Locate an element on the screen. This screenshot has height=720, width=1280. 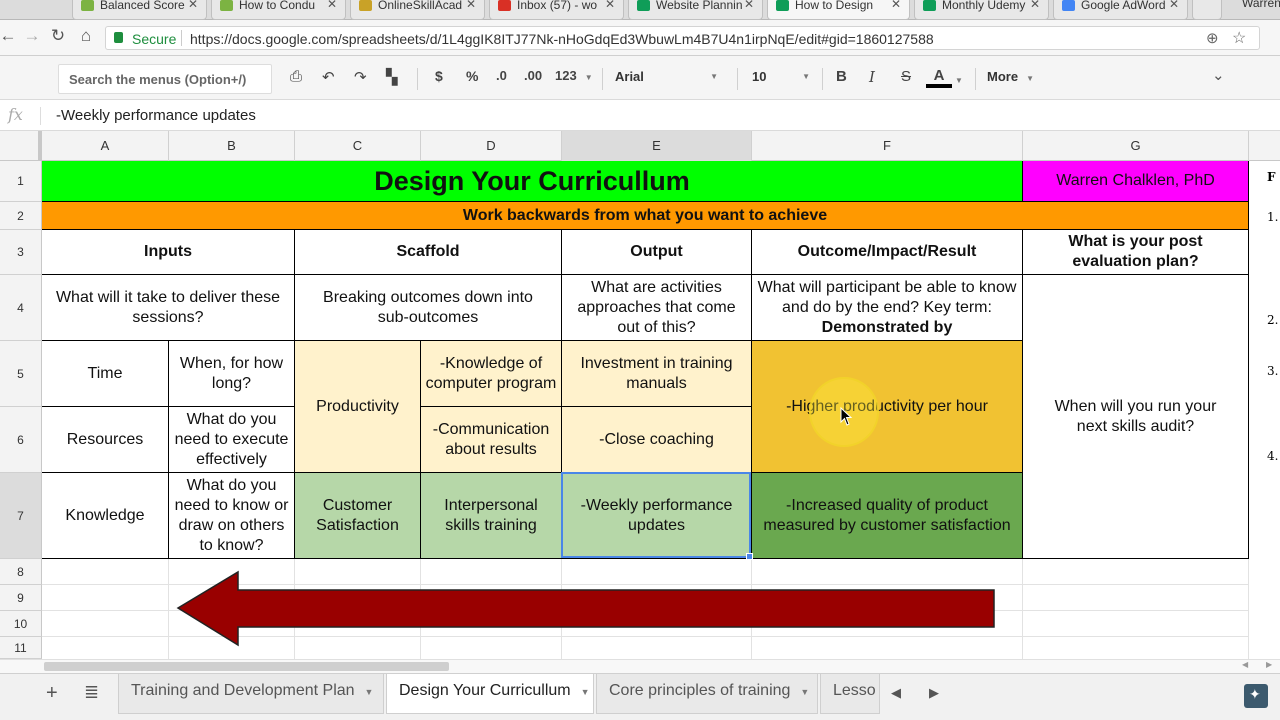
author-cell: Warren Chalklen, PhD is located at coordinates (1136, 181).